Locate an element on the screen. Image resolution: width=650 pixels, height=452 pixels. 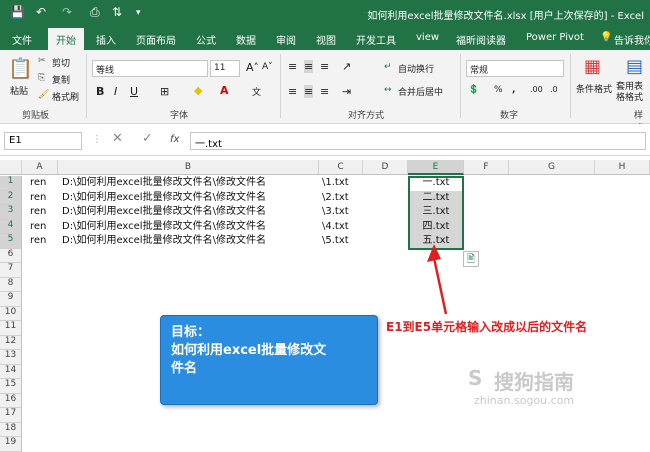
watermark-url: zhinan.sogou.com is located at coordinates (524, 400).